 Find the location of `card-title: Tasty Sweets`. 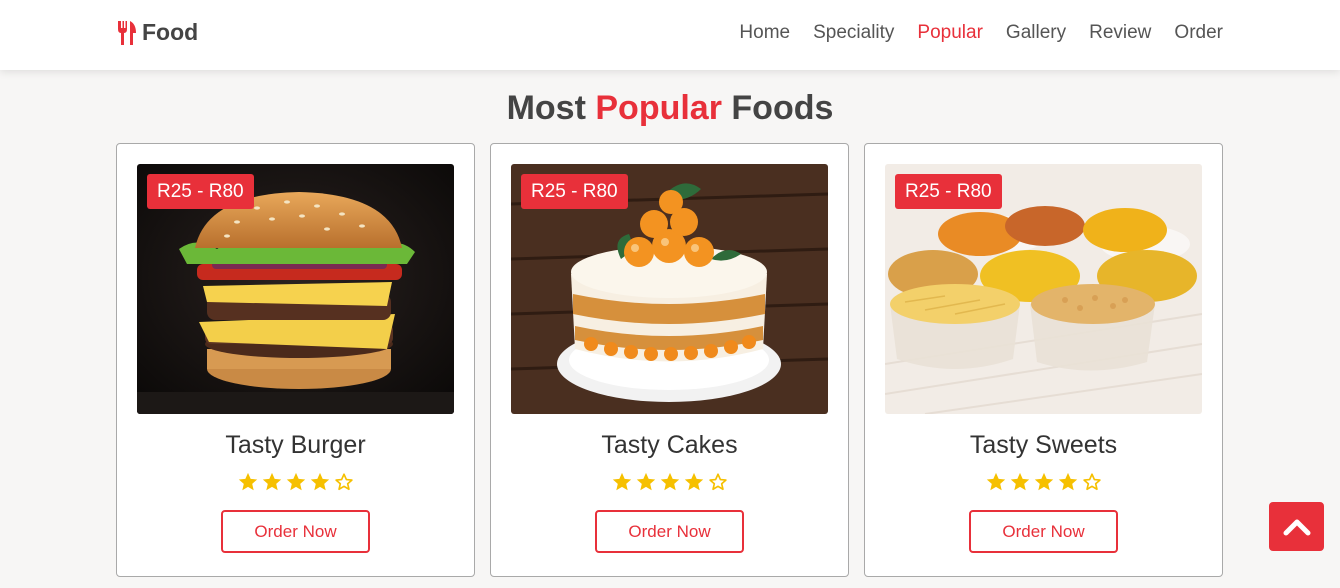

card-title: Tasty Sweets is located at coordinates (1043, 445).